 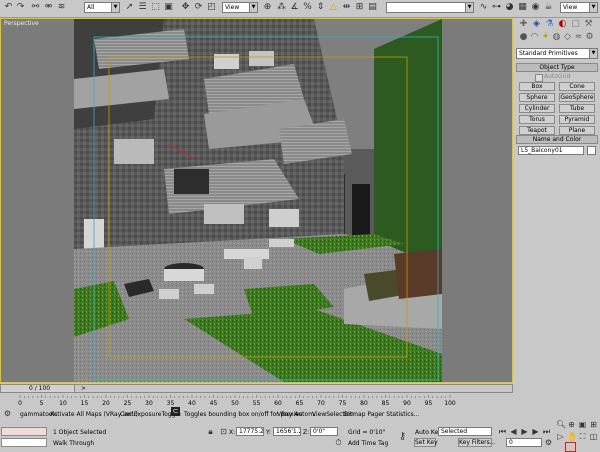 What do you see at coordinates (426, 442) in the screenshot?
I see `set-key-button: Set Key` at bounding box center [426, 442].